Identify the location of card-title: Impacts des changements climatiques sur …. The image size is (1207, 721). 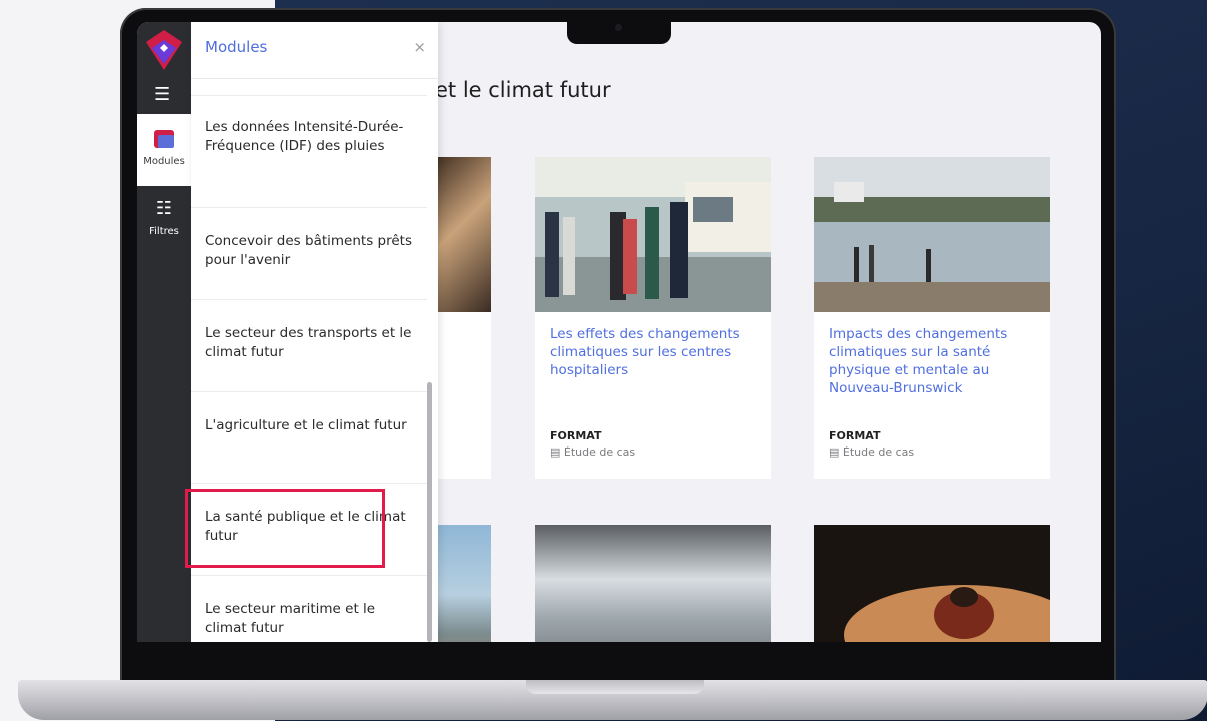
(934, 361).